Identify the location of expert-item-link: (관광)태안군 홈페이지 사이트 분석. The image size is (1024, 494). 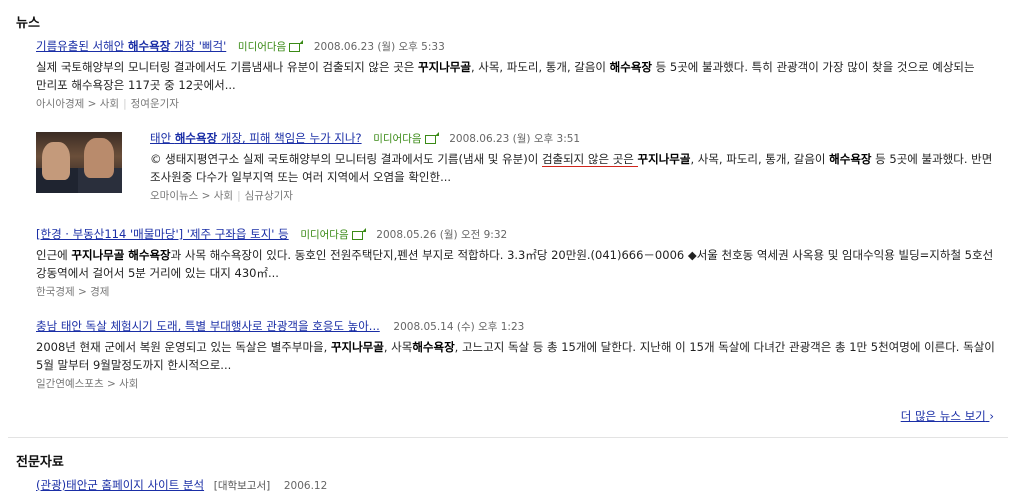
(120, 485).